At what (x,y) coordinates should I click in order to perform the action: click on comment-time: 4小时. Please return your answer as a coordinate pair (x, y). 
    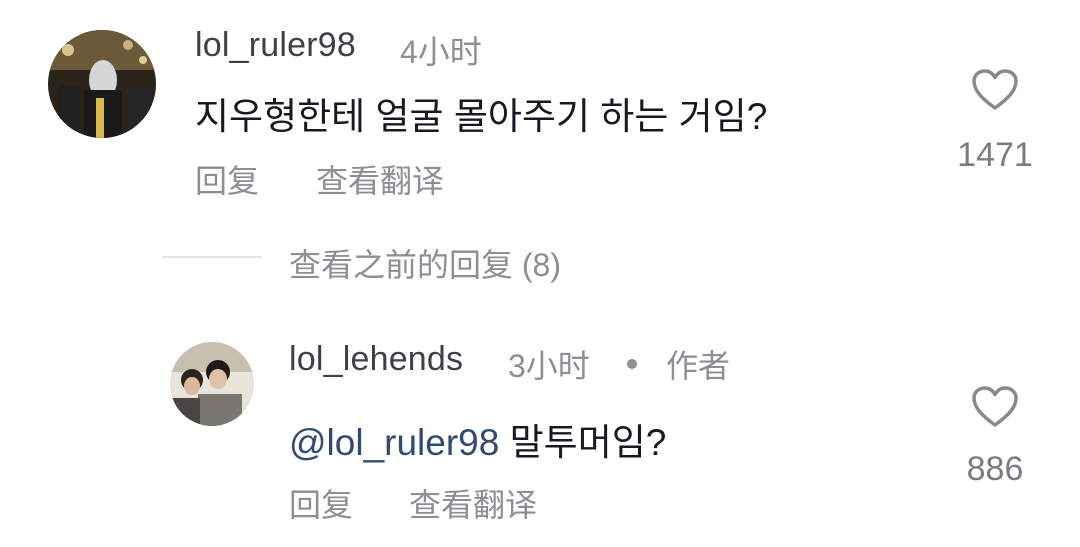
    Looking at the image, I should click on (441, 52).